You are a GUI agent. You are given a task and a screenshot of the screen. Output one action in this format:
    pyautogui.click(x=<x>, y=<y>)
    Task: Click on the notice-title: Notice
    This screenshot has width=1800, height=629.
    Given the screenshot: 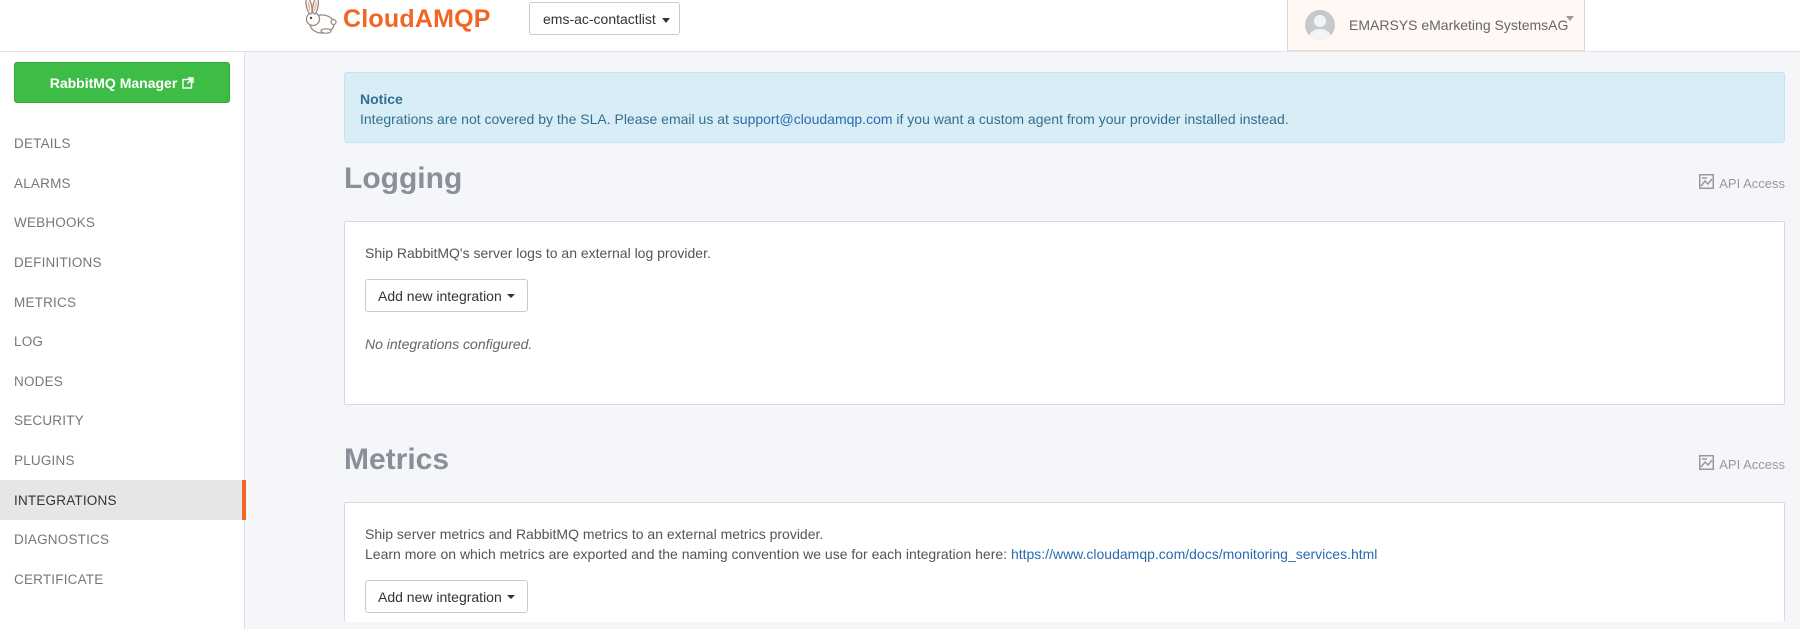 What is the action you would take?
    pyautogui.click(x=381, y=99)
    